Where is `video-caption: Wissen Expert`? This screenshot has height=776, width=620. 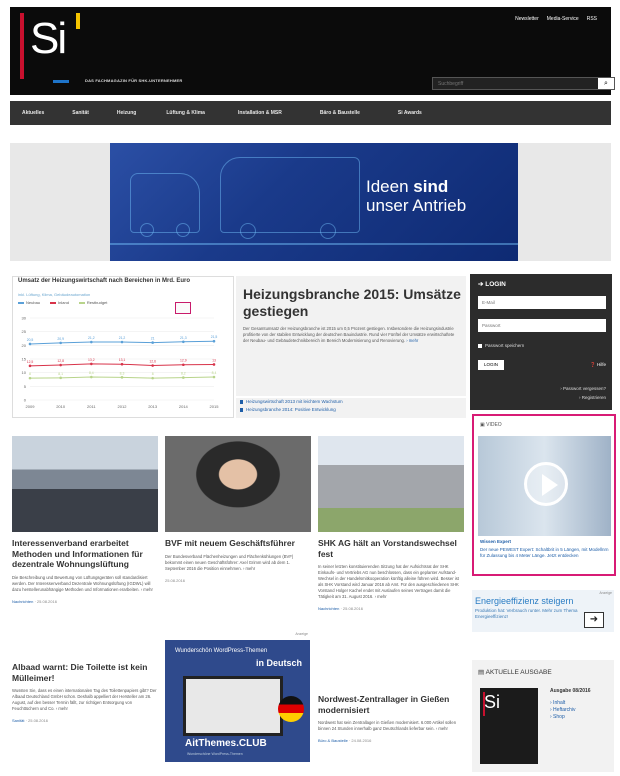
video-caption: Wissen Expert is located at coordinates (495, 541).